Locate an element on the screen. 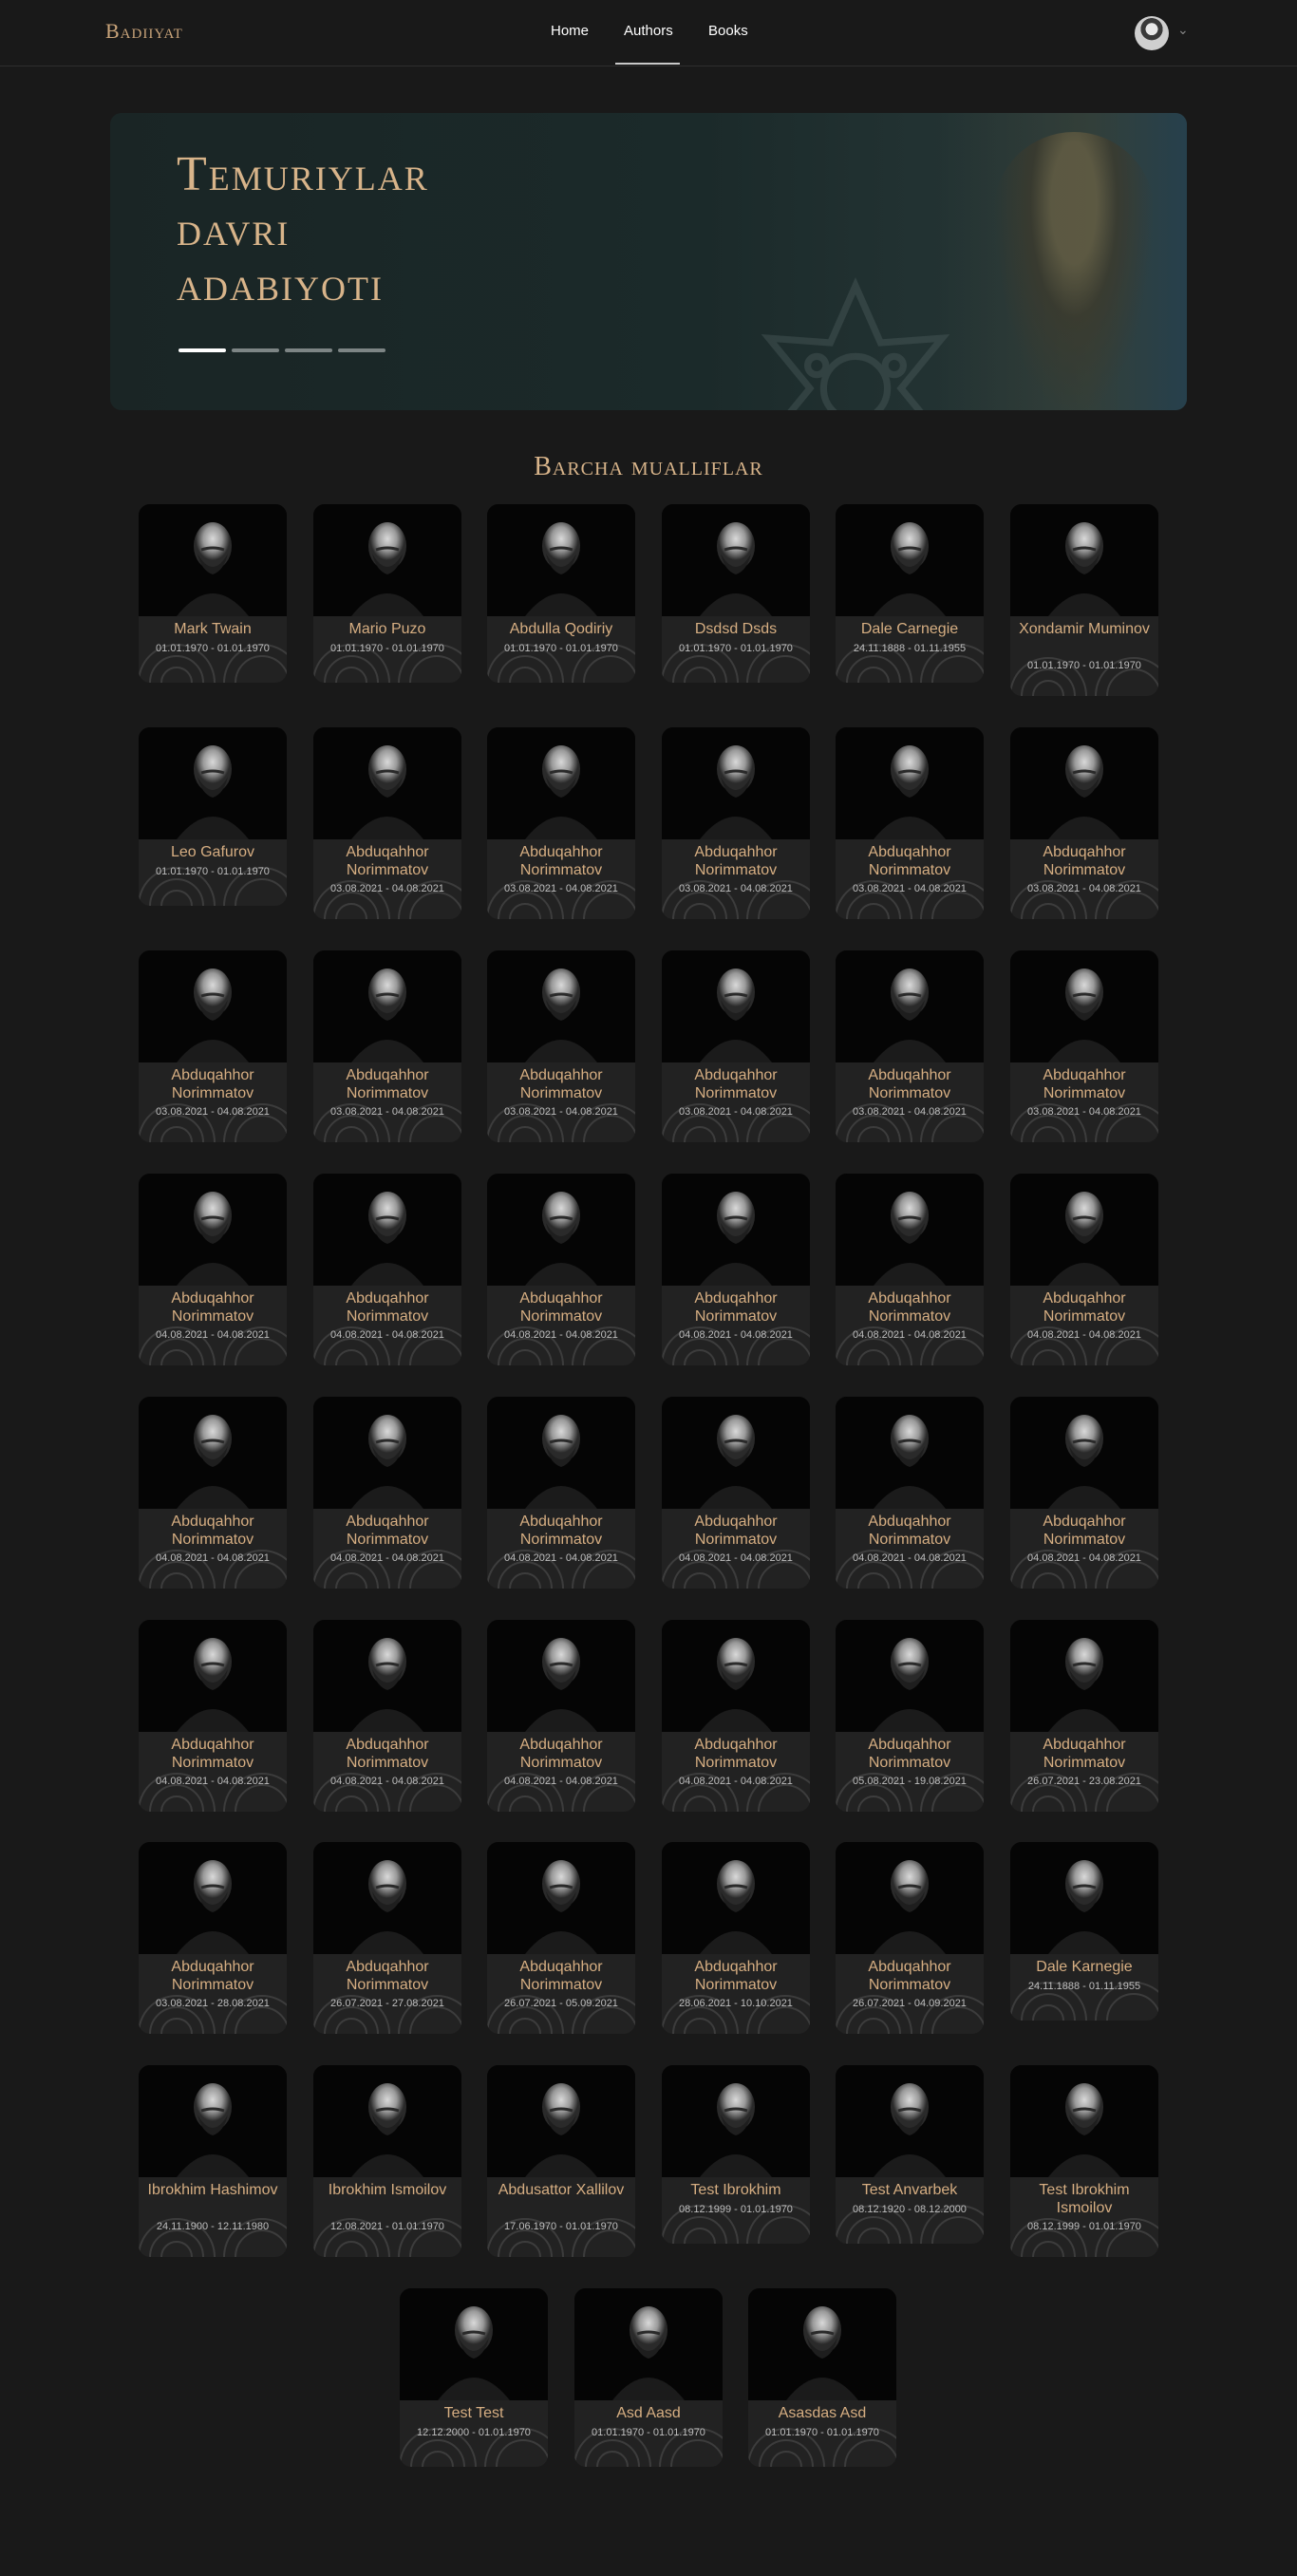 The width and height of the screenshot is (1297, 2576). author-card: Mario Puzo 01.01.1970 - 01.01.1970 is located at coordinates (387, 593).